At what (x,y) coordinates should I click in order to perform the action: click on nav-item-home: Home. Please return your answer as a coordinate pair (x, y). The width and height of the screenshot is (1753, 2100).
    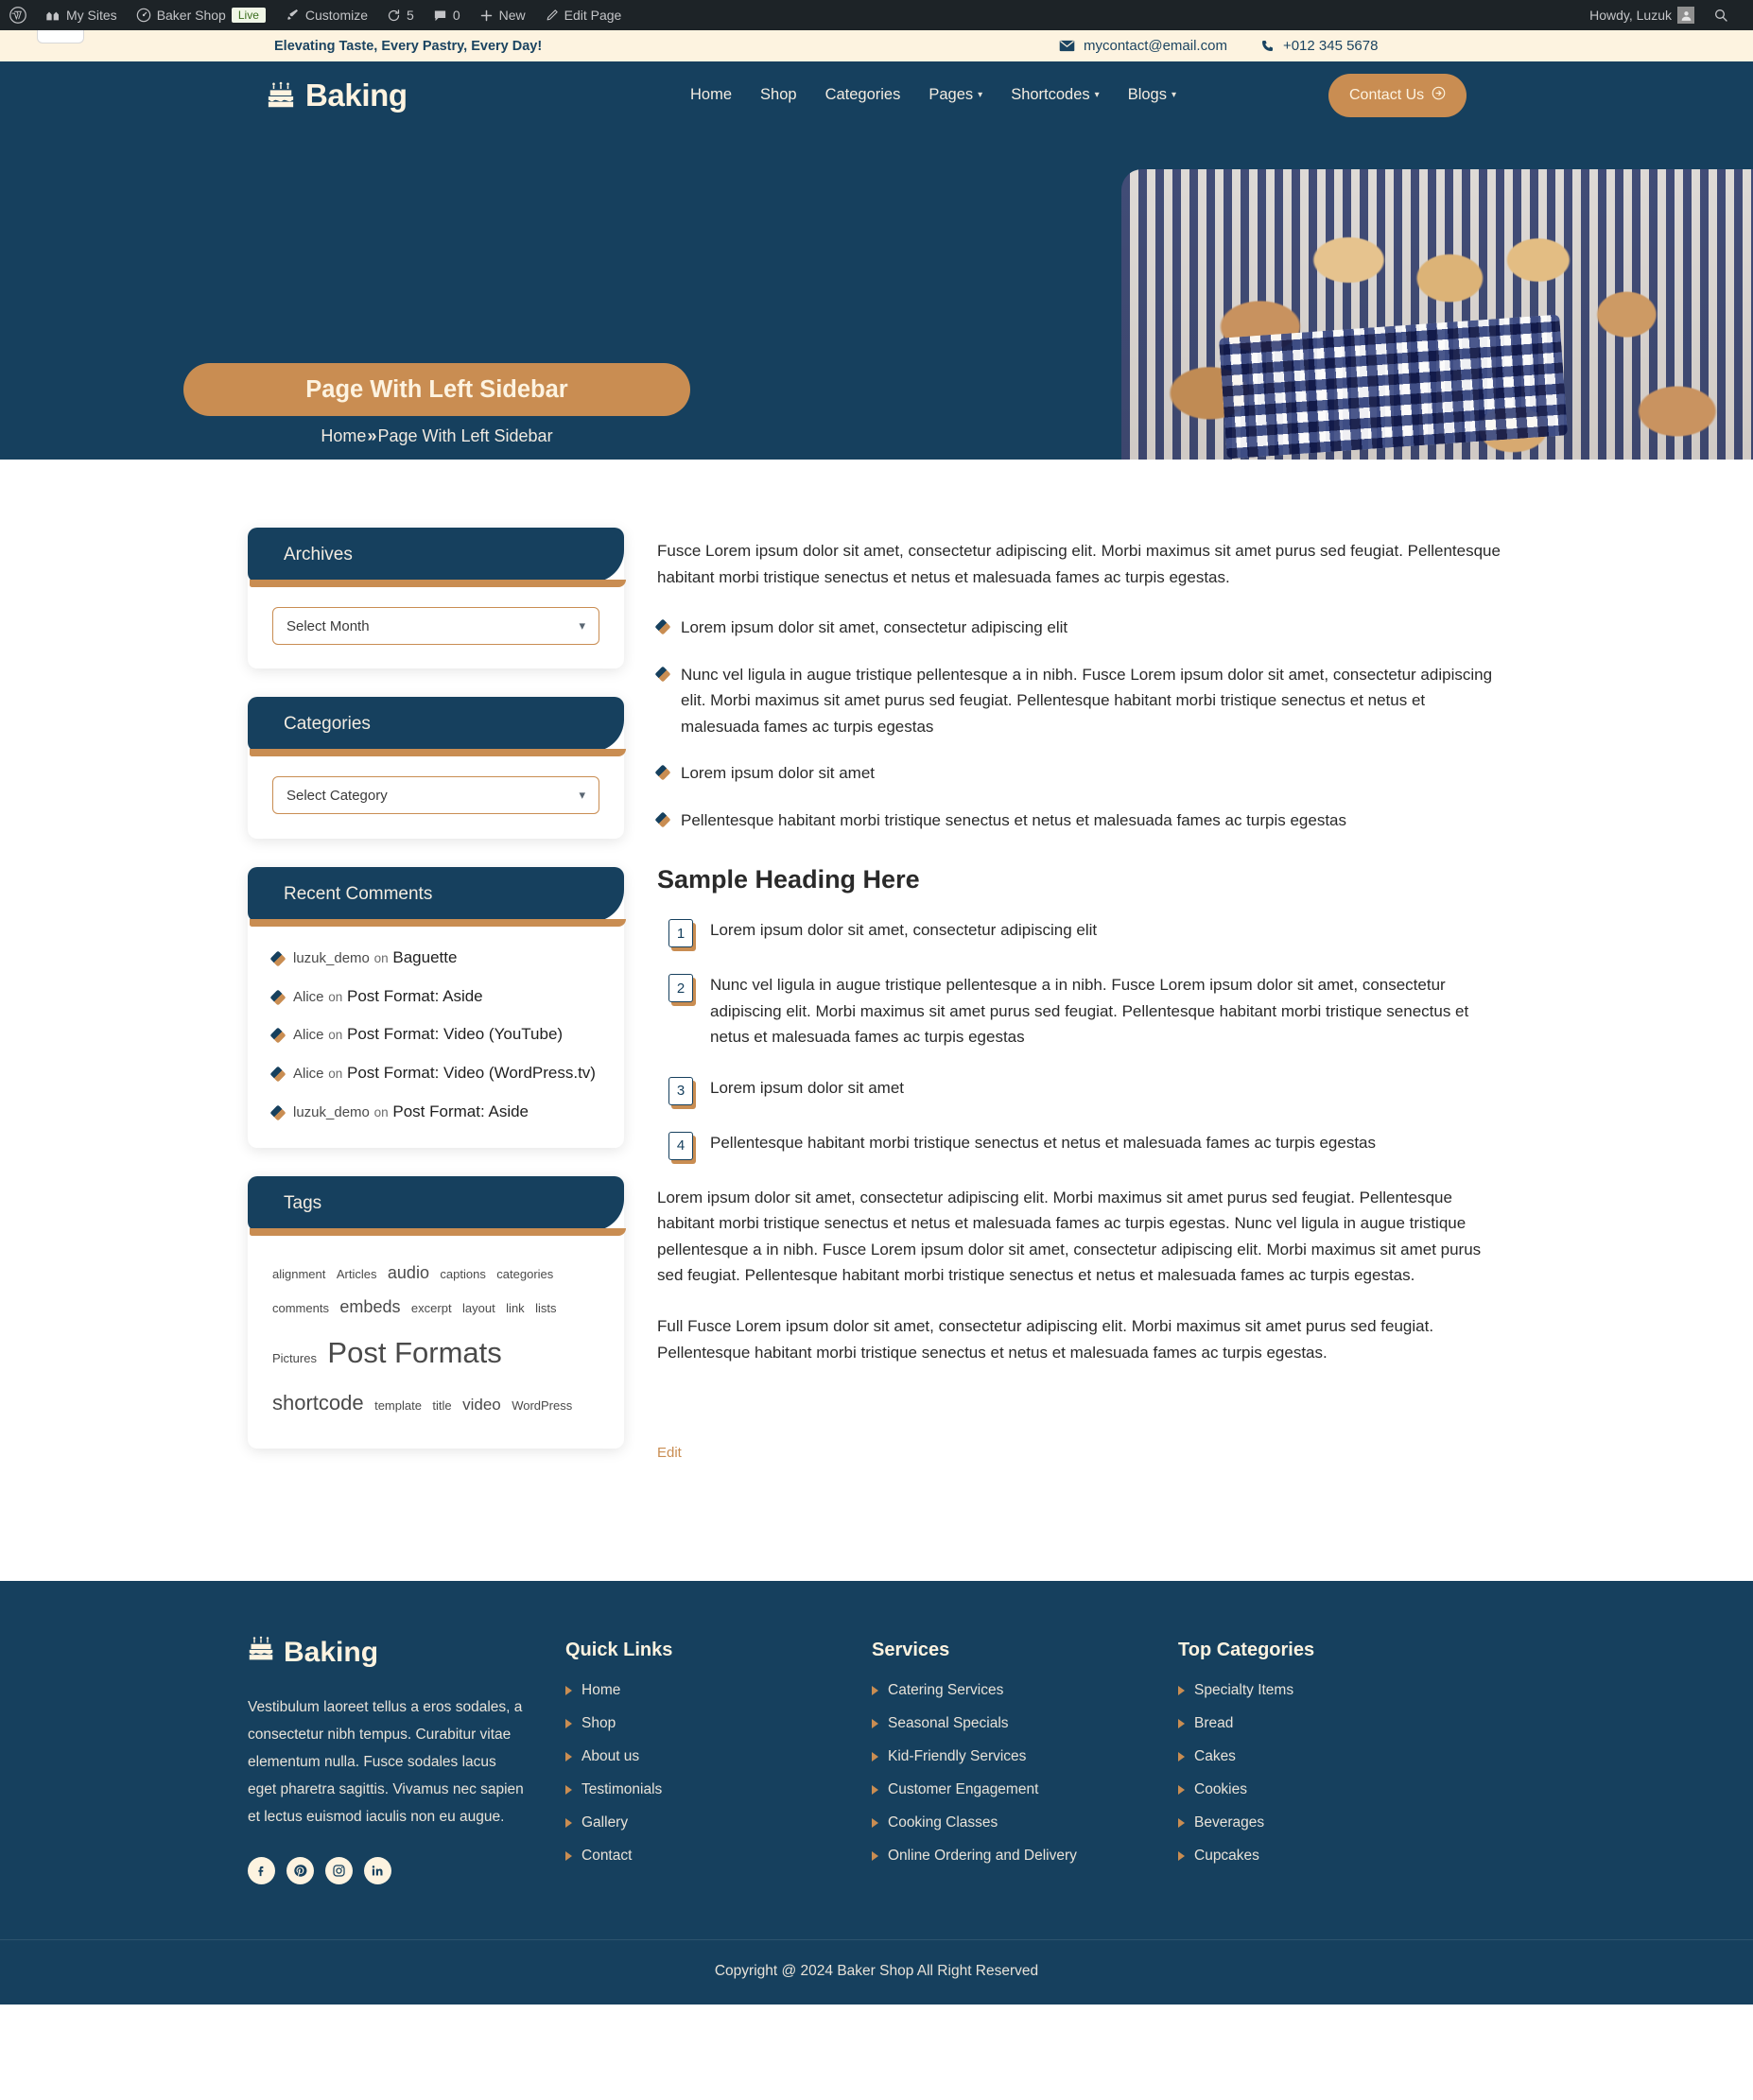
    Looking at the image, I should click on (711, 95).